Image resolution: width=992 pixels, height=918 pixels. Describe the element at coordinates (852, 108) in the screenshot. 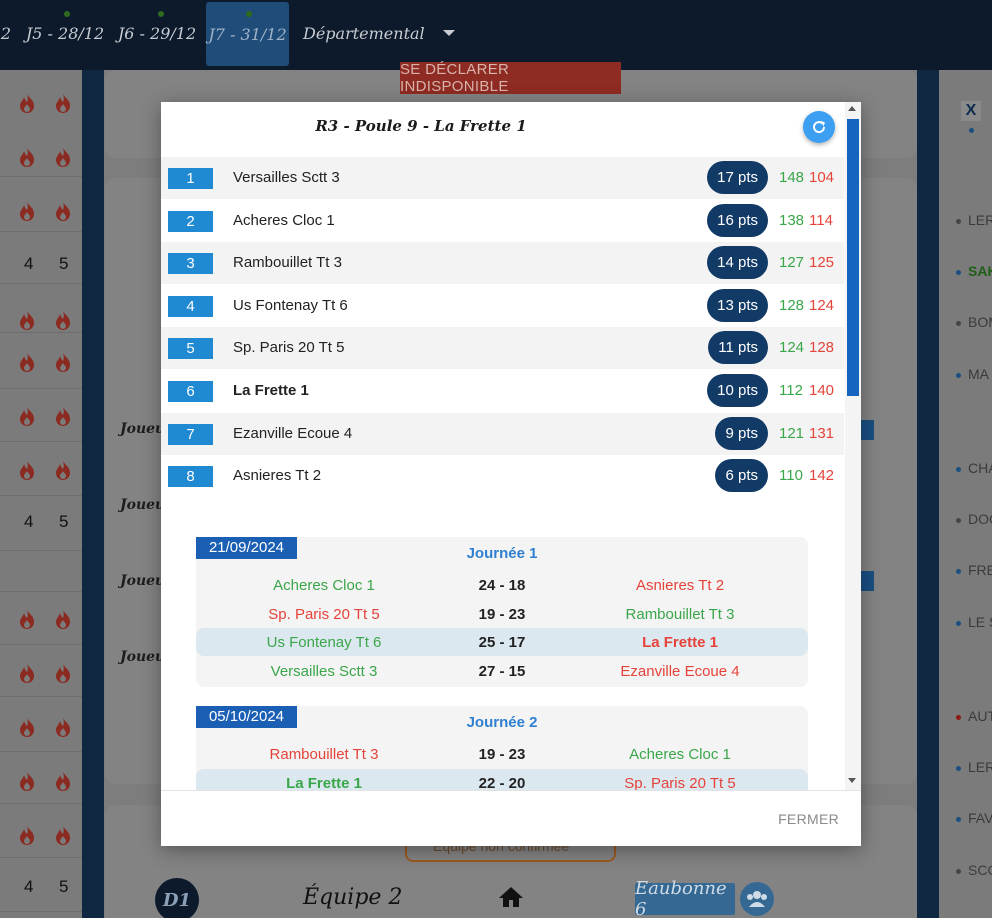

I see `scroll-up-icon` at that location.